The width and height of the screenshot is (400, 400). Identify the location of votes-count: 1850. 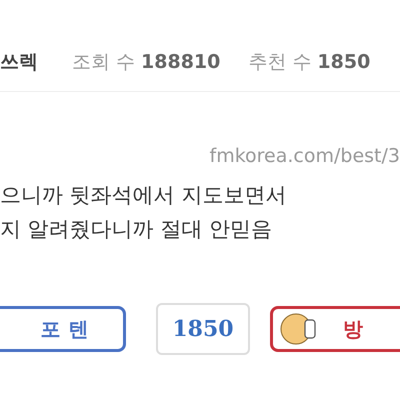
(343, 62).